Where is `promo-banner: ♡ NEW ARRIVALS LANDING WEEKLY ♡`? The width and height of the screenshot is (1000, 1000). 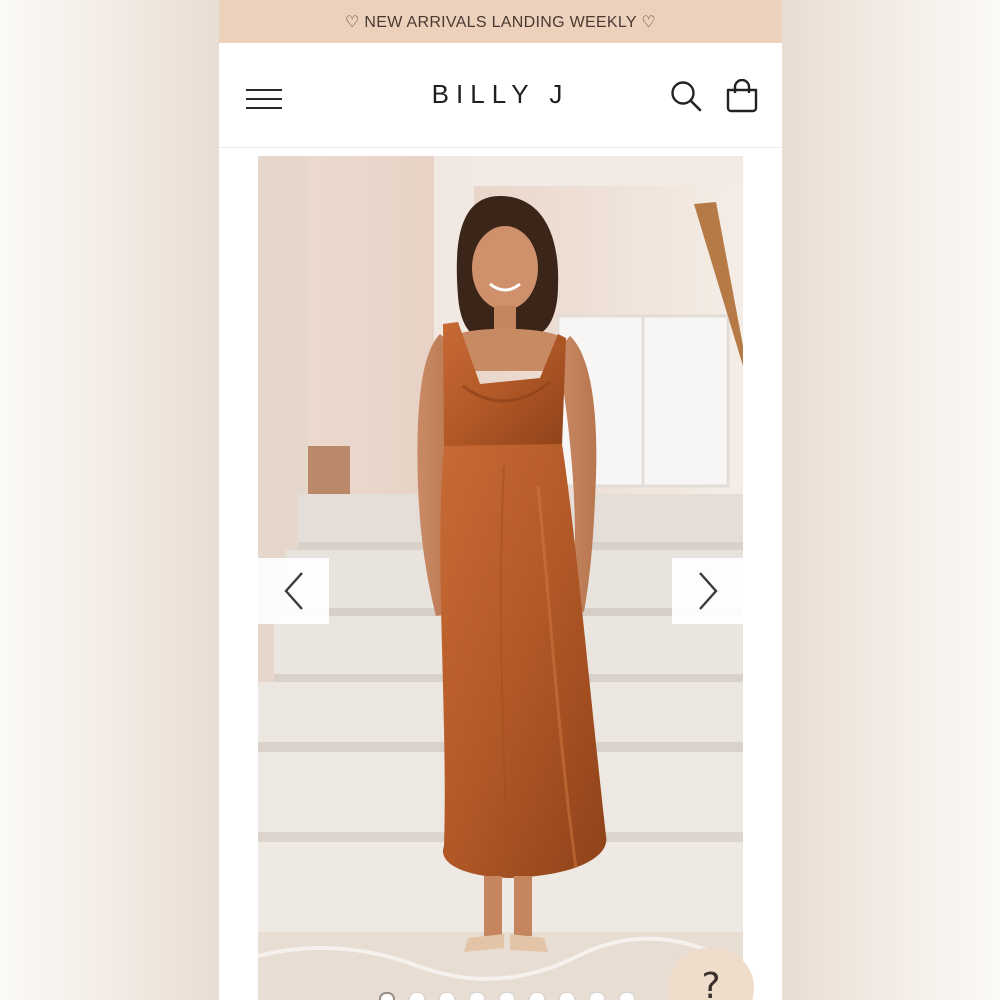 promo-banner: ♡ NEW ARRIVALS LANDING WEEKLY ♡ is located at coordinates (500, 21).